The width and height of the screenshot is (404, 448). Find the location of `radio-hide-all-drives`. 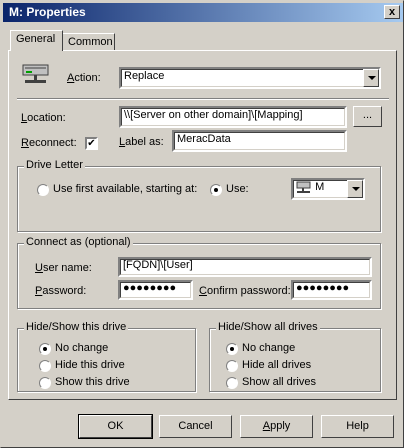

radio-hide-all-drives is located at coordinates (232, 366).